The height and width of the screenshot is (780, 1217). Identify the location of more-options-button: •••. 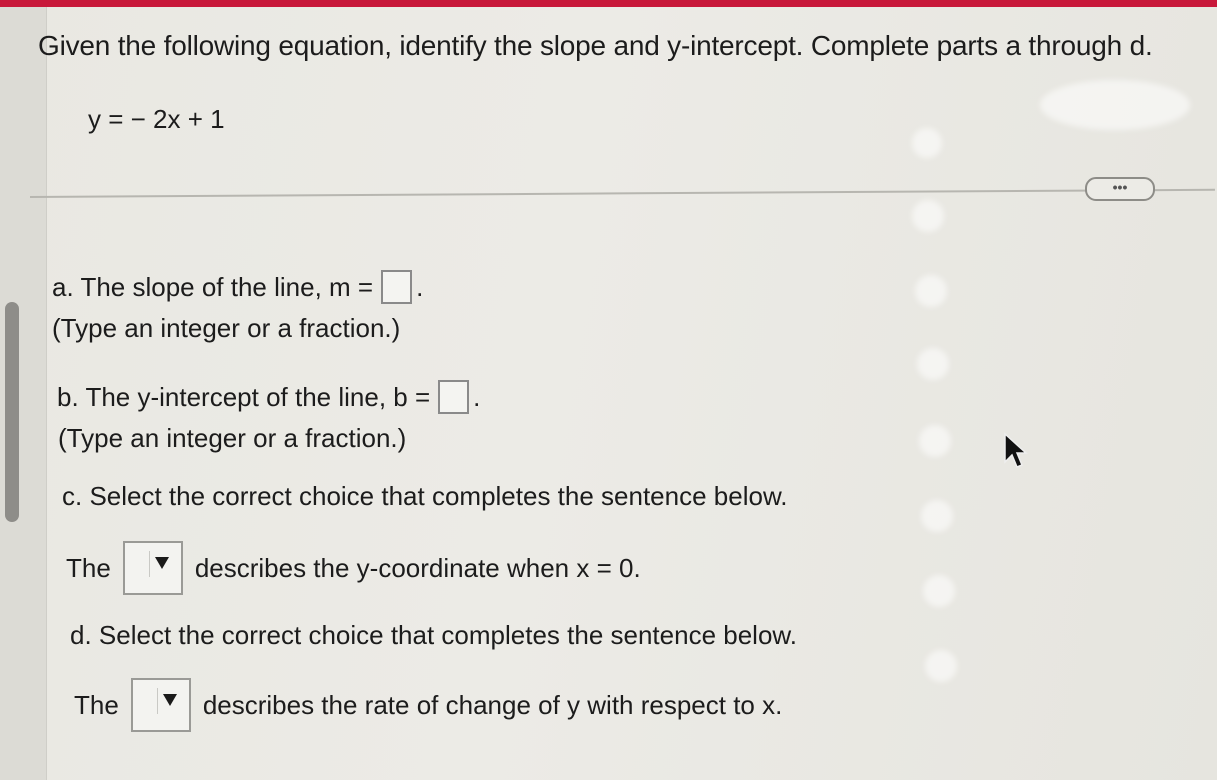
(1120, 189).